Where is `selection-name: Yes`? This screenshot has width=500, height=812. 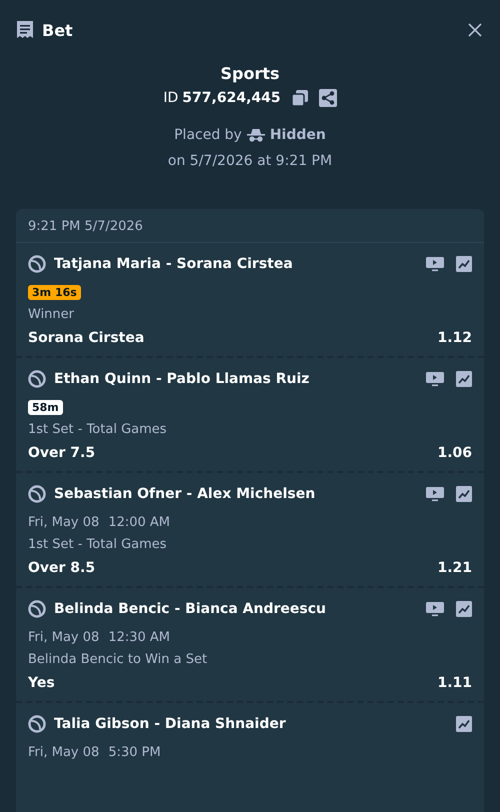
selection-name: Yes is located at coordinates (41, 683).